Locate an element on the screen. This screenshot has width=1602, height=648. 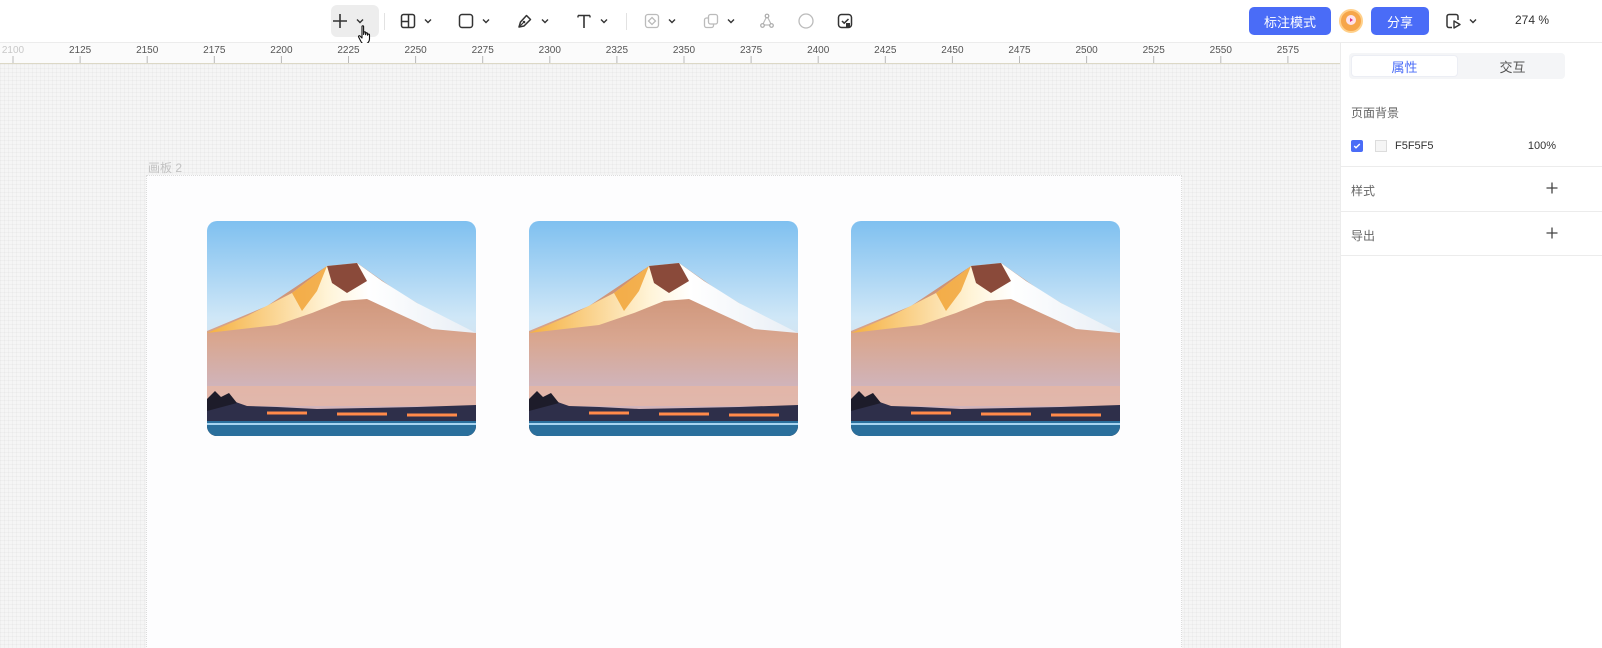
avatar is located at coordinates (1351, 21).